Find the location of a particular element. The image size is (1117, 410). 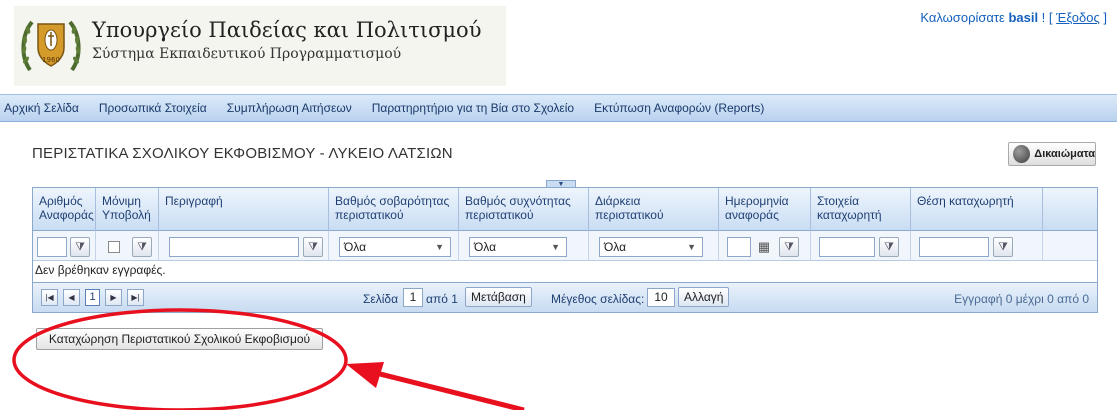

user-icon is located at coordinates (1022, 154).